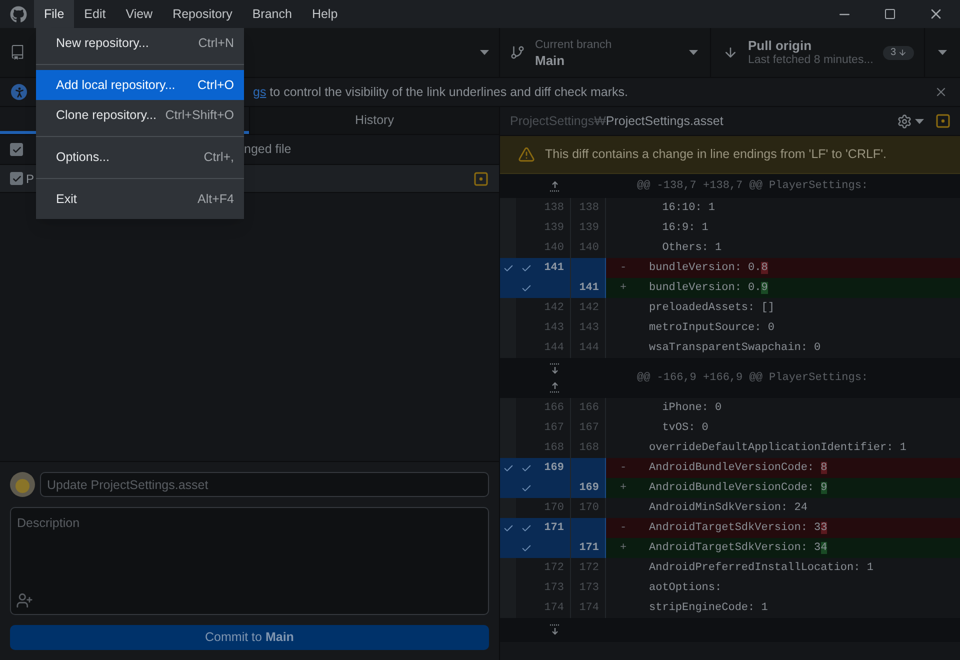  Describe the element at coordinates (325, 14) in the screenshot. I see `menu-item: Help` at that location.